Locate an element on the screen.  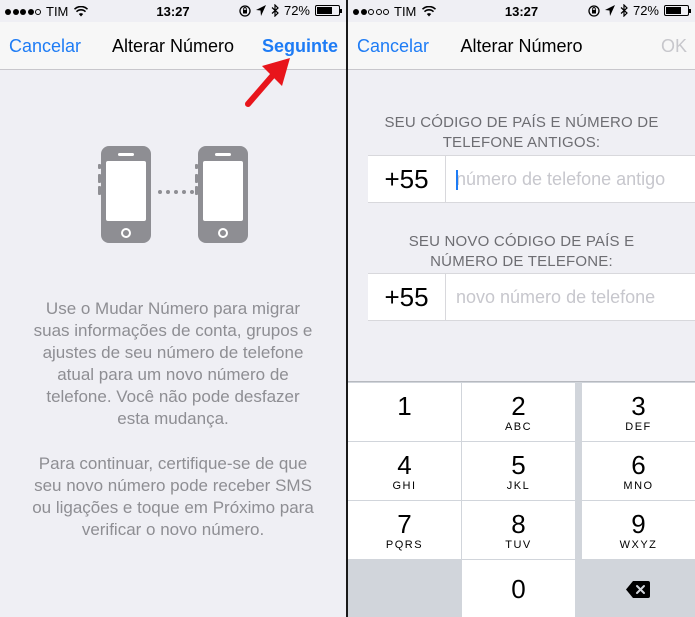
key-0: 0 is located at coordinates (518, 588).